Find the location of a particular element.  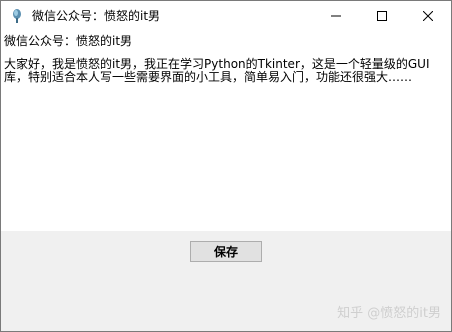

window-title: 微信公众号：愤怒的it男 is located at coordinates (96, 16).